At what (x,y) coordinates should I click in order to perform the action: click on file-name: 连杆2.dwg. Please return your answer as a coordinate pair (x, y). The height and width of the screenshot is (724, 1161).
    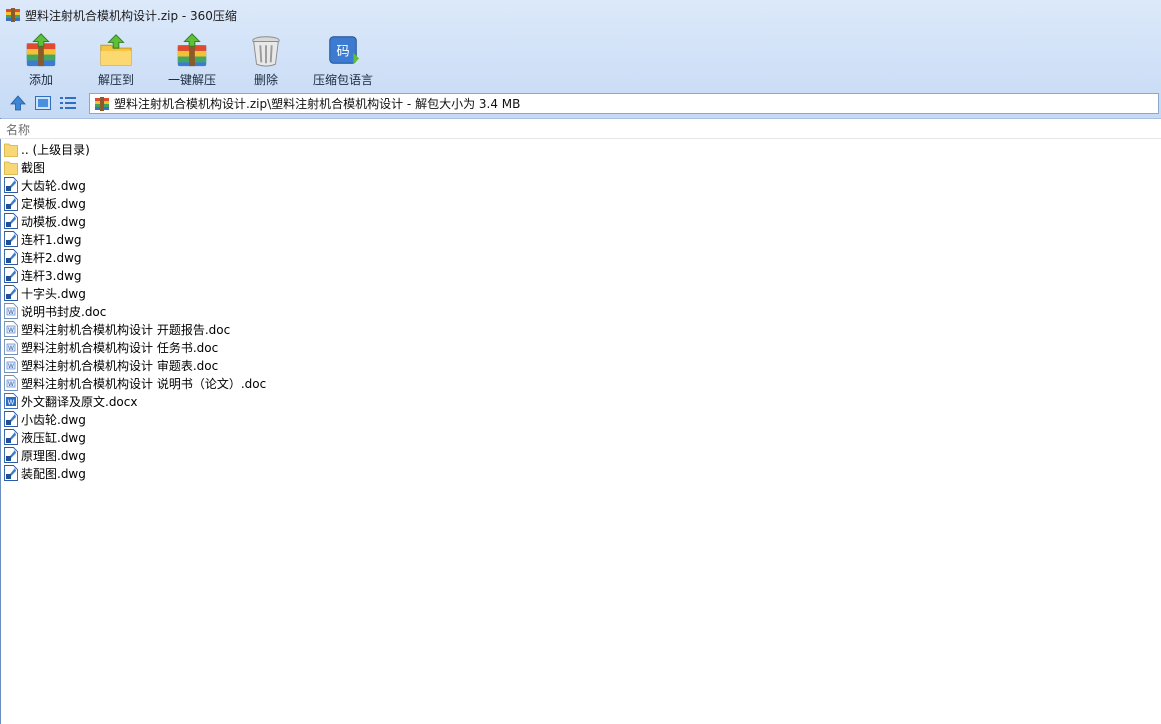
    Looking at the image, I should click on (51, 257).